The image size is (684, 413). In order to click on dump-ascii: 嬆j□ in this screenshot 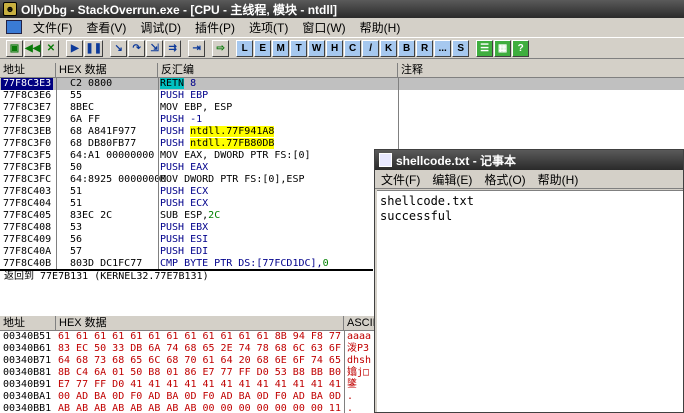, I will do `click(358, 372)`.